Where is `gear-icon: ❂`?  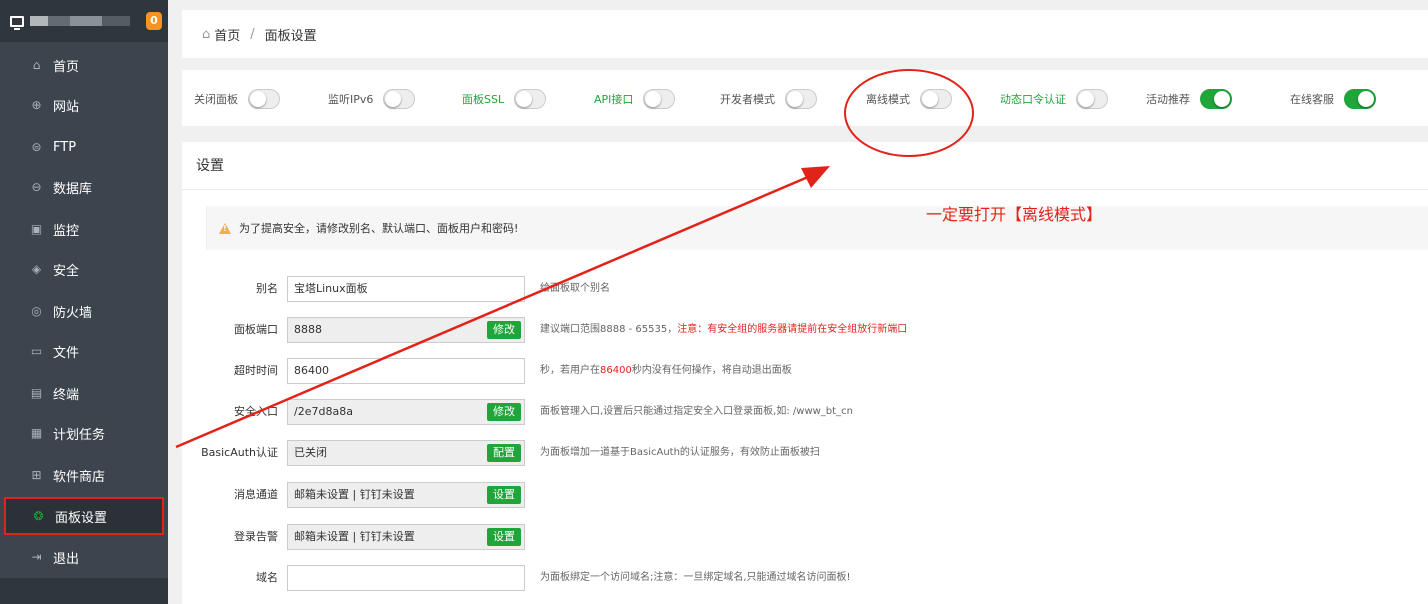 gear-icon: ❂ is located at coordinates (38, 515).